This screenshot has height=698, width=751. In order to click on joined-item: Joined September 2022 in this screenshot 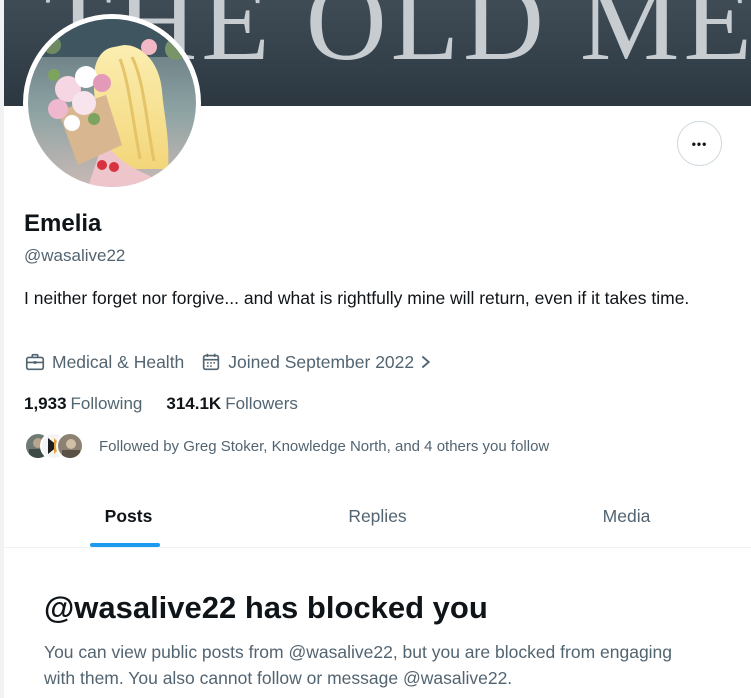, I will do `click(317, 362)`.